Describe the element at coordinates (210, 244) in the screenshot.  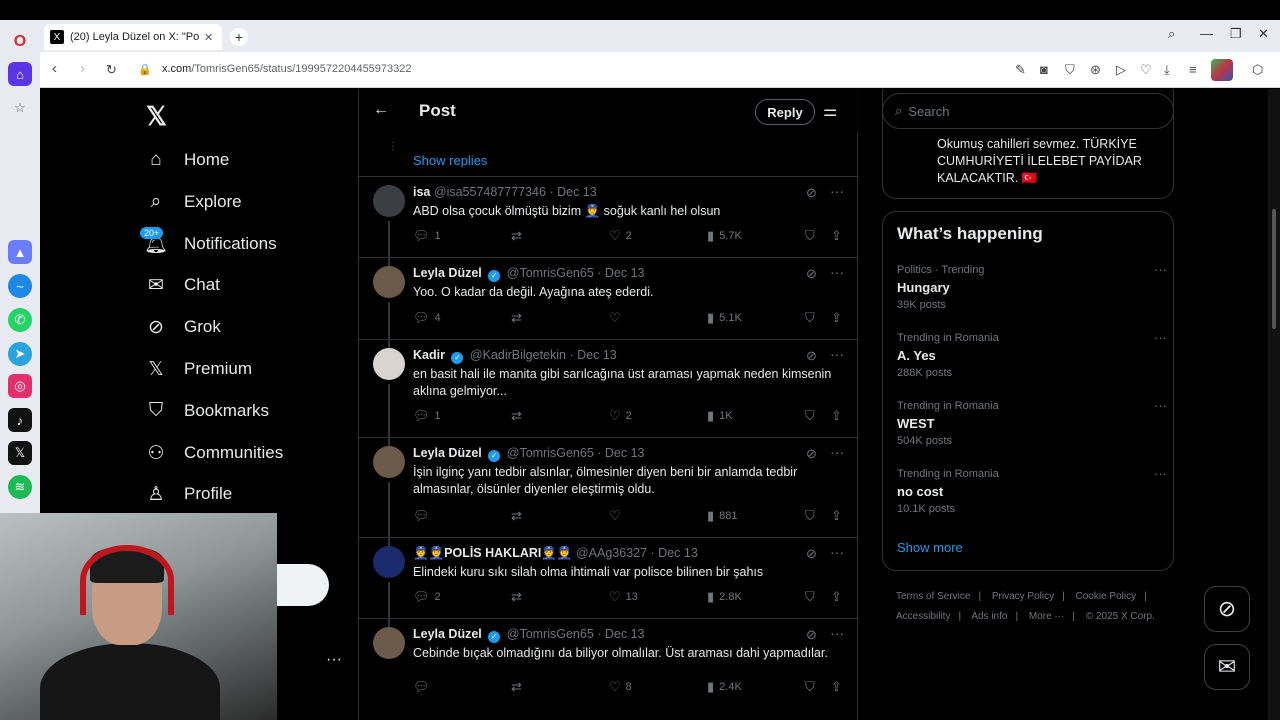
I see `nav-notifications: 🔔︎ Notifications` at that location.